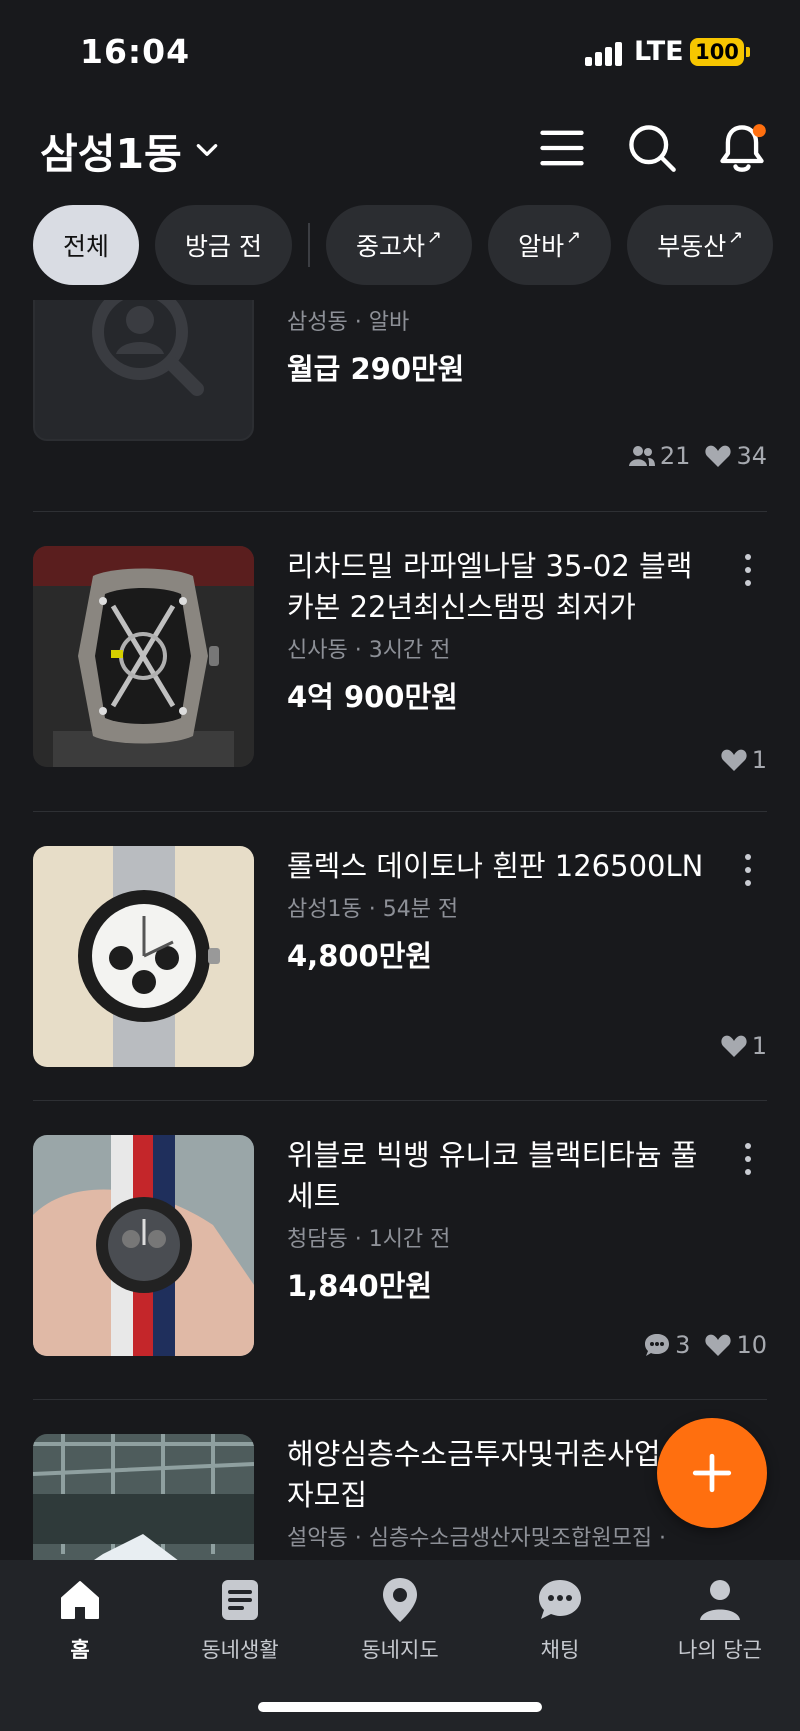  What do you see at coordinates (400, 1600) in the screenshot?
I see `map-pin-icon` at bounding box center [400, 1600].